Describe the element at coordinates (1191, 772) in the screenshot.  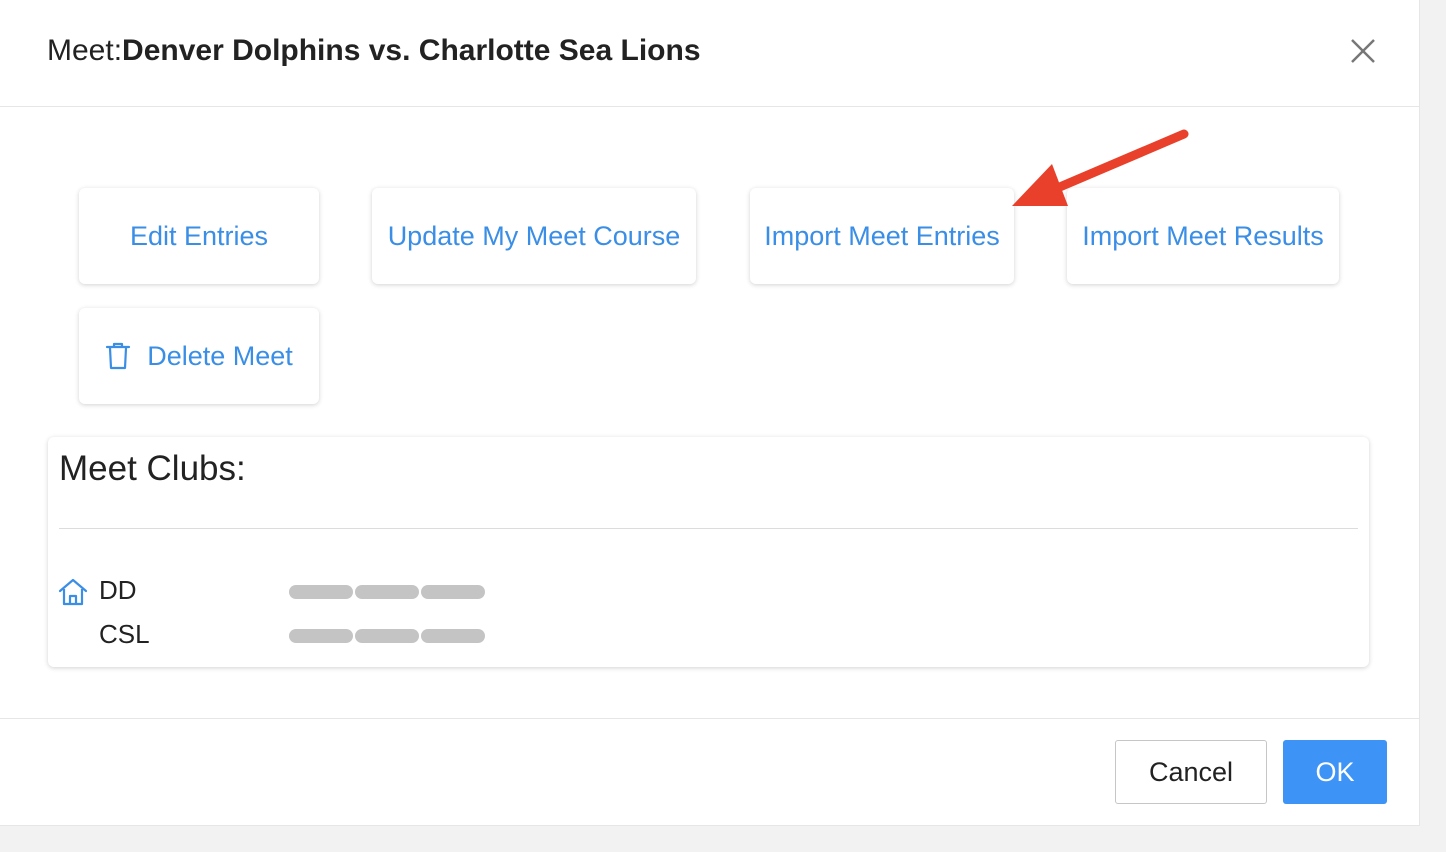
I see `cancel-button: Cancel` at that location.